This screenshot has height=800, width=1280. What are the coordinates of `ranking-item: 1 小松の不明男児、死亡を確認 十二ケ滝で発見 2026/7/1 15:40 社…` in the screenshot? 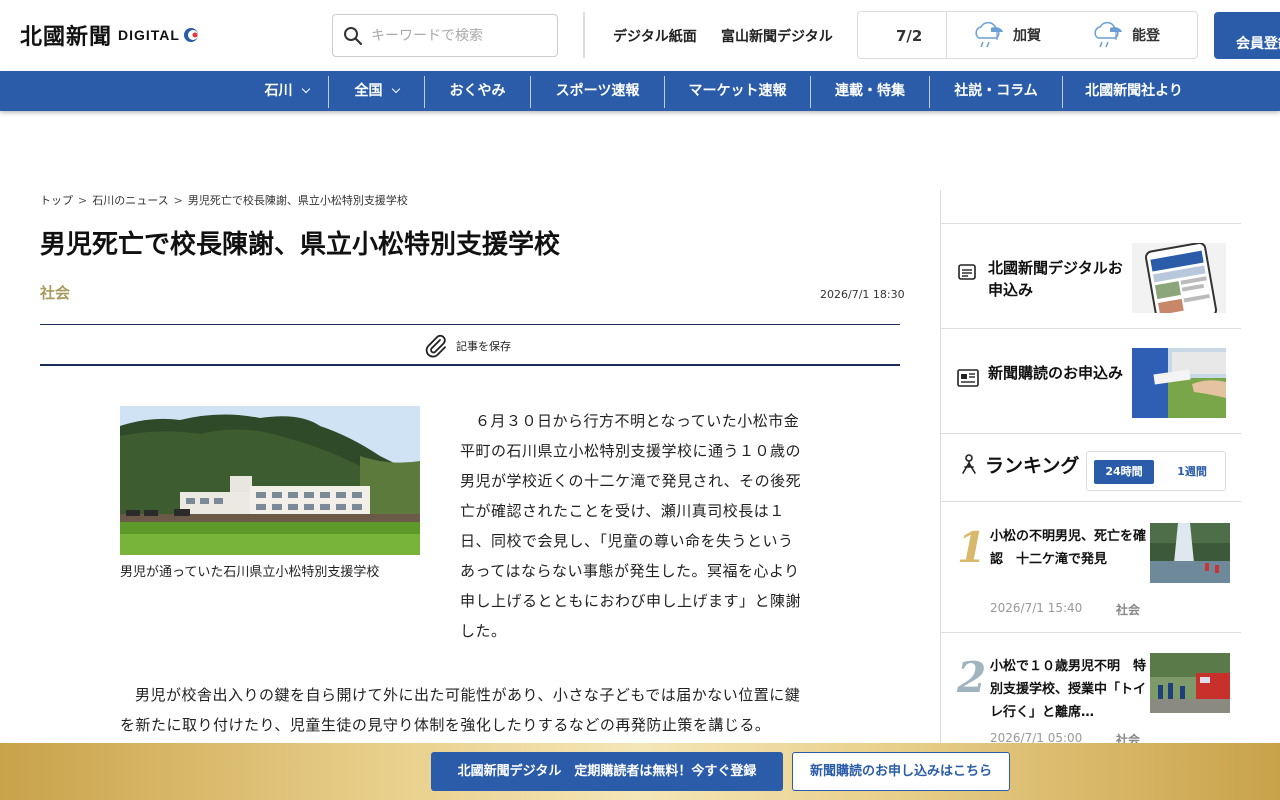 It's located at (1097, 583).